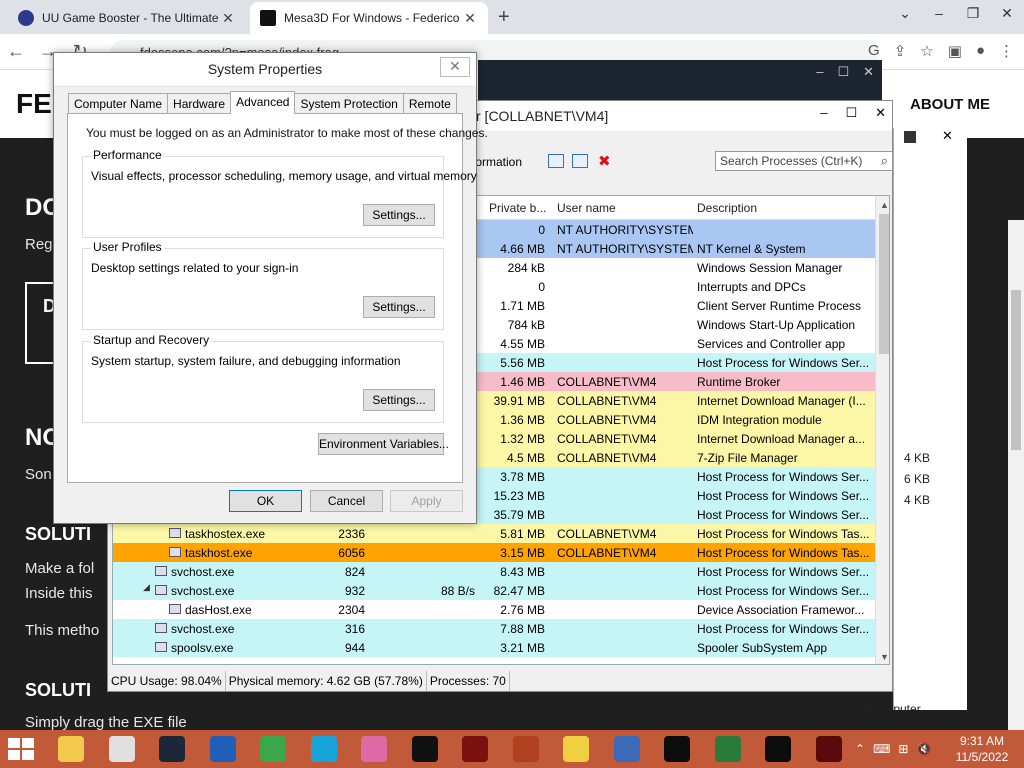  Describe the element at coordinates (16, 51) in the screenshot. I see `back-icon: ←` at that location.